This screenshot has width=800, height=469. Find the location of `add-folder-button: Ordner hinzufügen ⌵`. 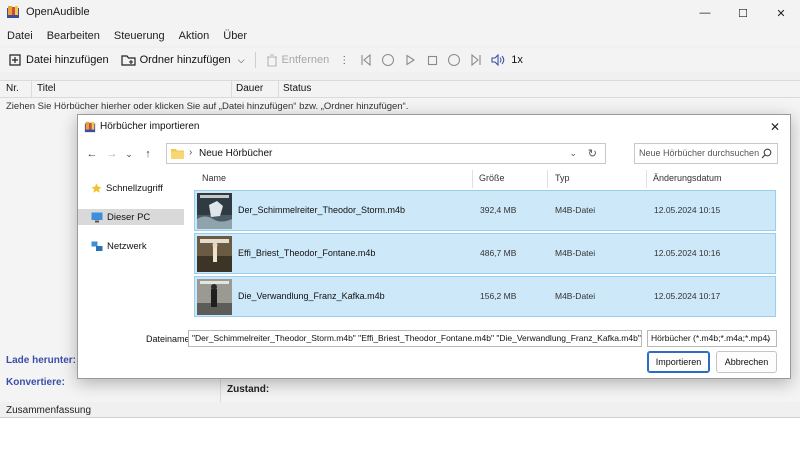

add-folder-button: Ordner hinzufügen ⌵ is located at coordinates (183, 60).